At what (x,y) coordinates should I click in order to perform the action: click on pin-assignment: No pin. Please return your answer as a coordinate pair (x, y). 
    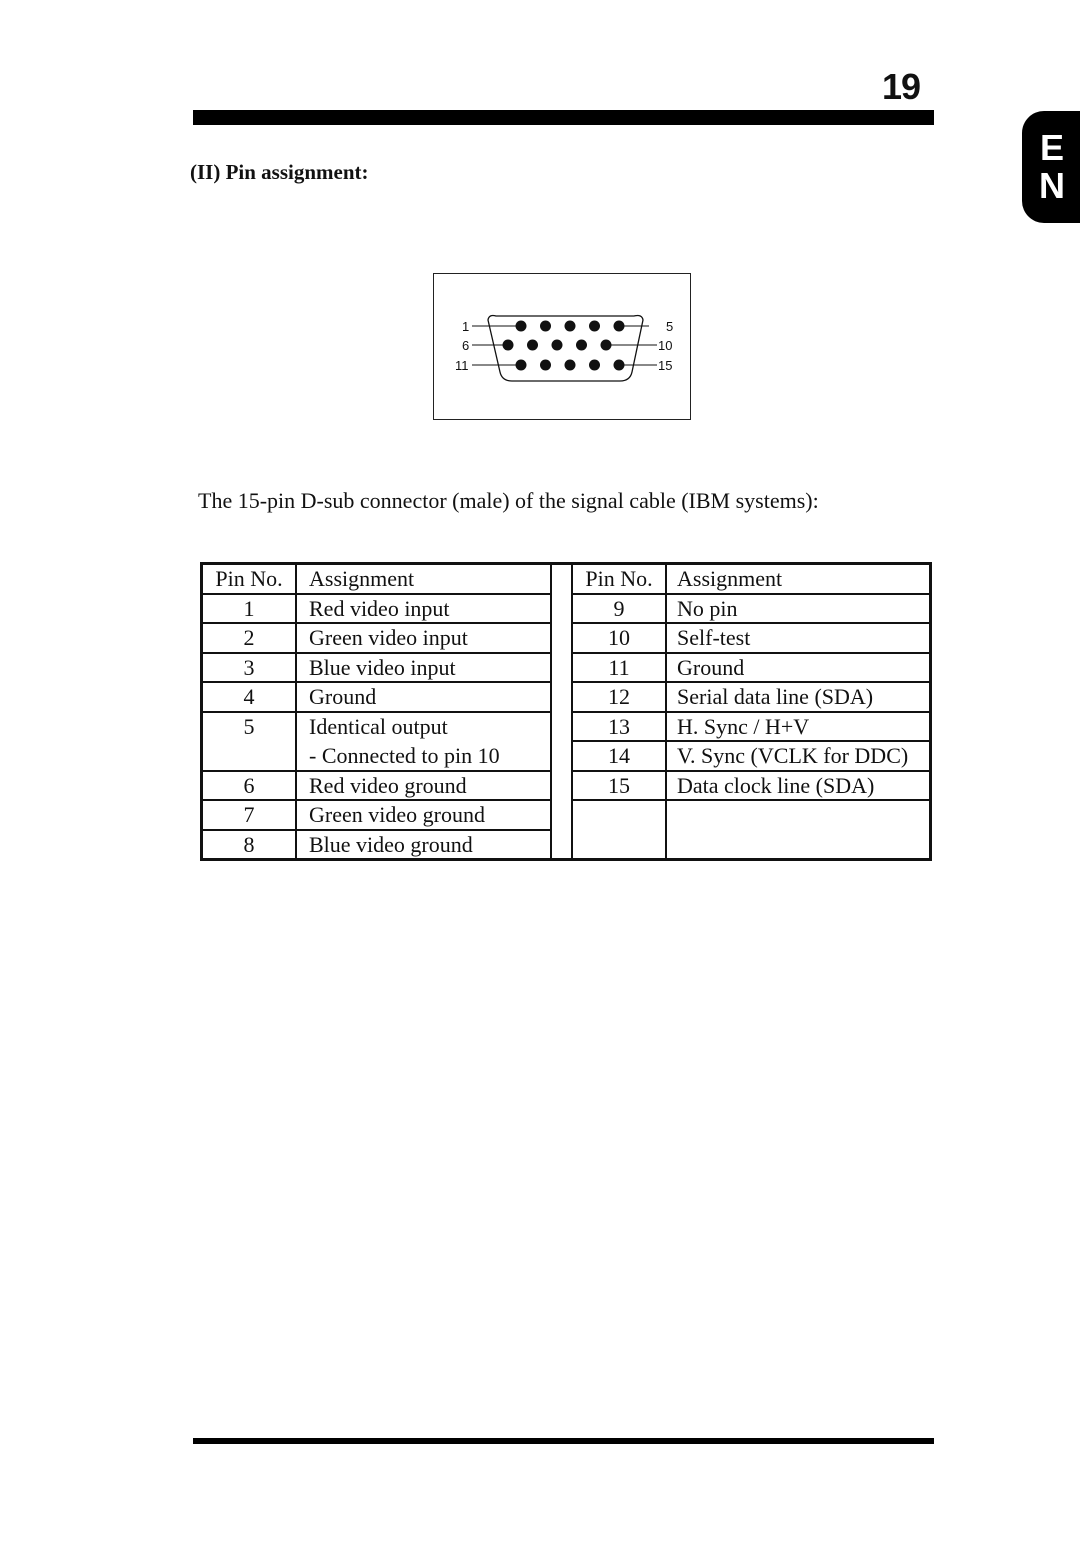
    Looking at the image, I should click on (798, 608).